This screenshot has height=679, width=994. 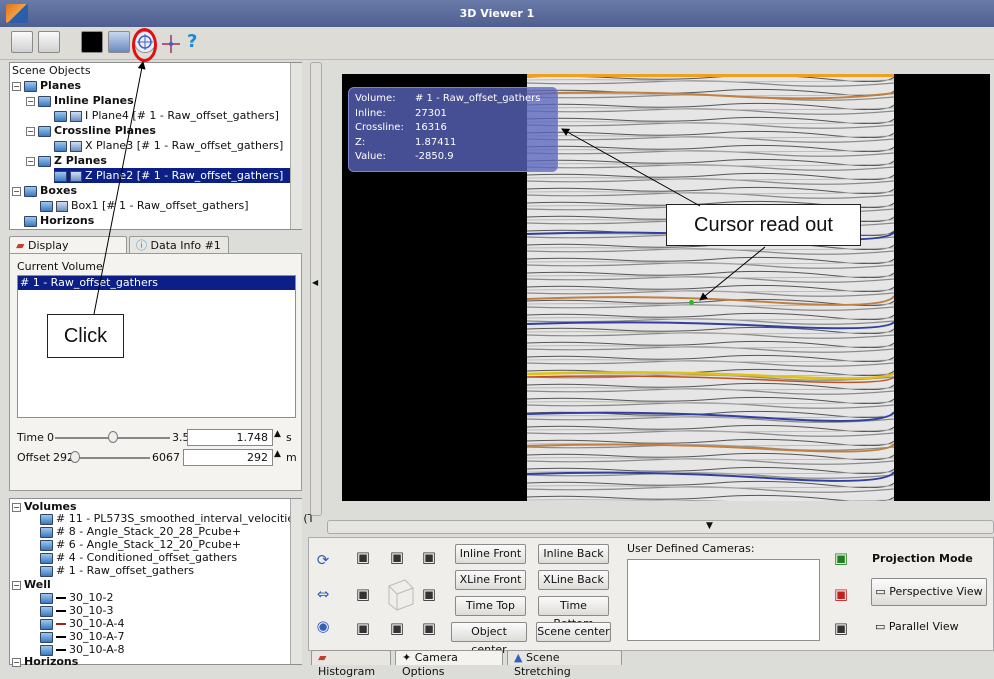 What do you see at coordinates (49, 42) in the screenshot?
I see `layout-right-button` at bounding box center [49, 42].